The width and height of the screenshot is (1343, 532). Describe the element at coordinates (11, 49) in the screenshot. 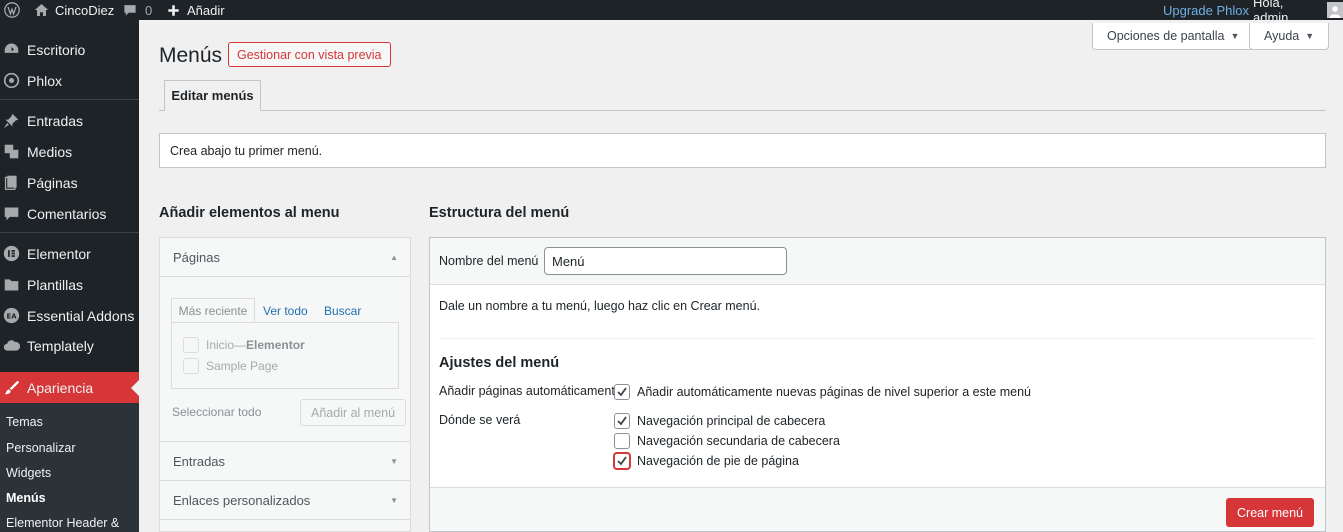

I see `dashboard-icon` at that location.